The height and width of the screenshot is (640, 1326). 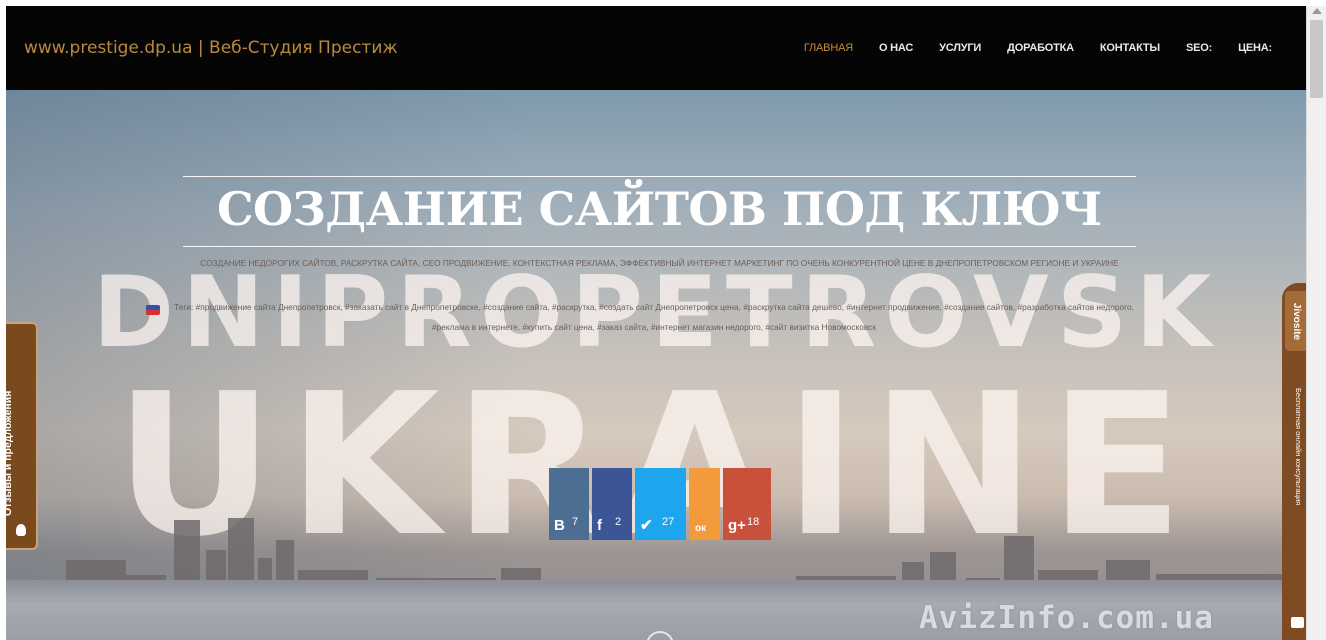 What do you see at coordinates (559, 525) in the screenshot?
I see `vk-icon: В` at bounding box center [559, 525].